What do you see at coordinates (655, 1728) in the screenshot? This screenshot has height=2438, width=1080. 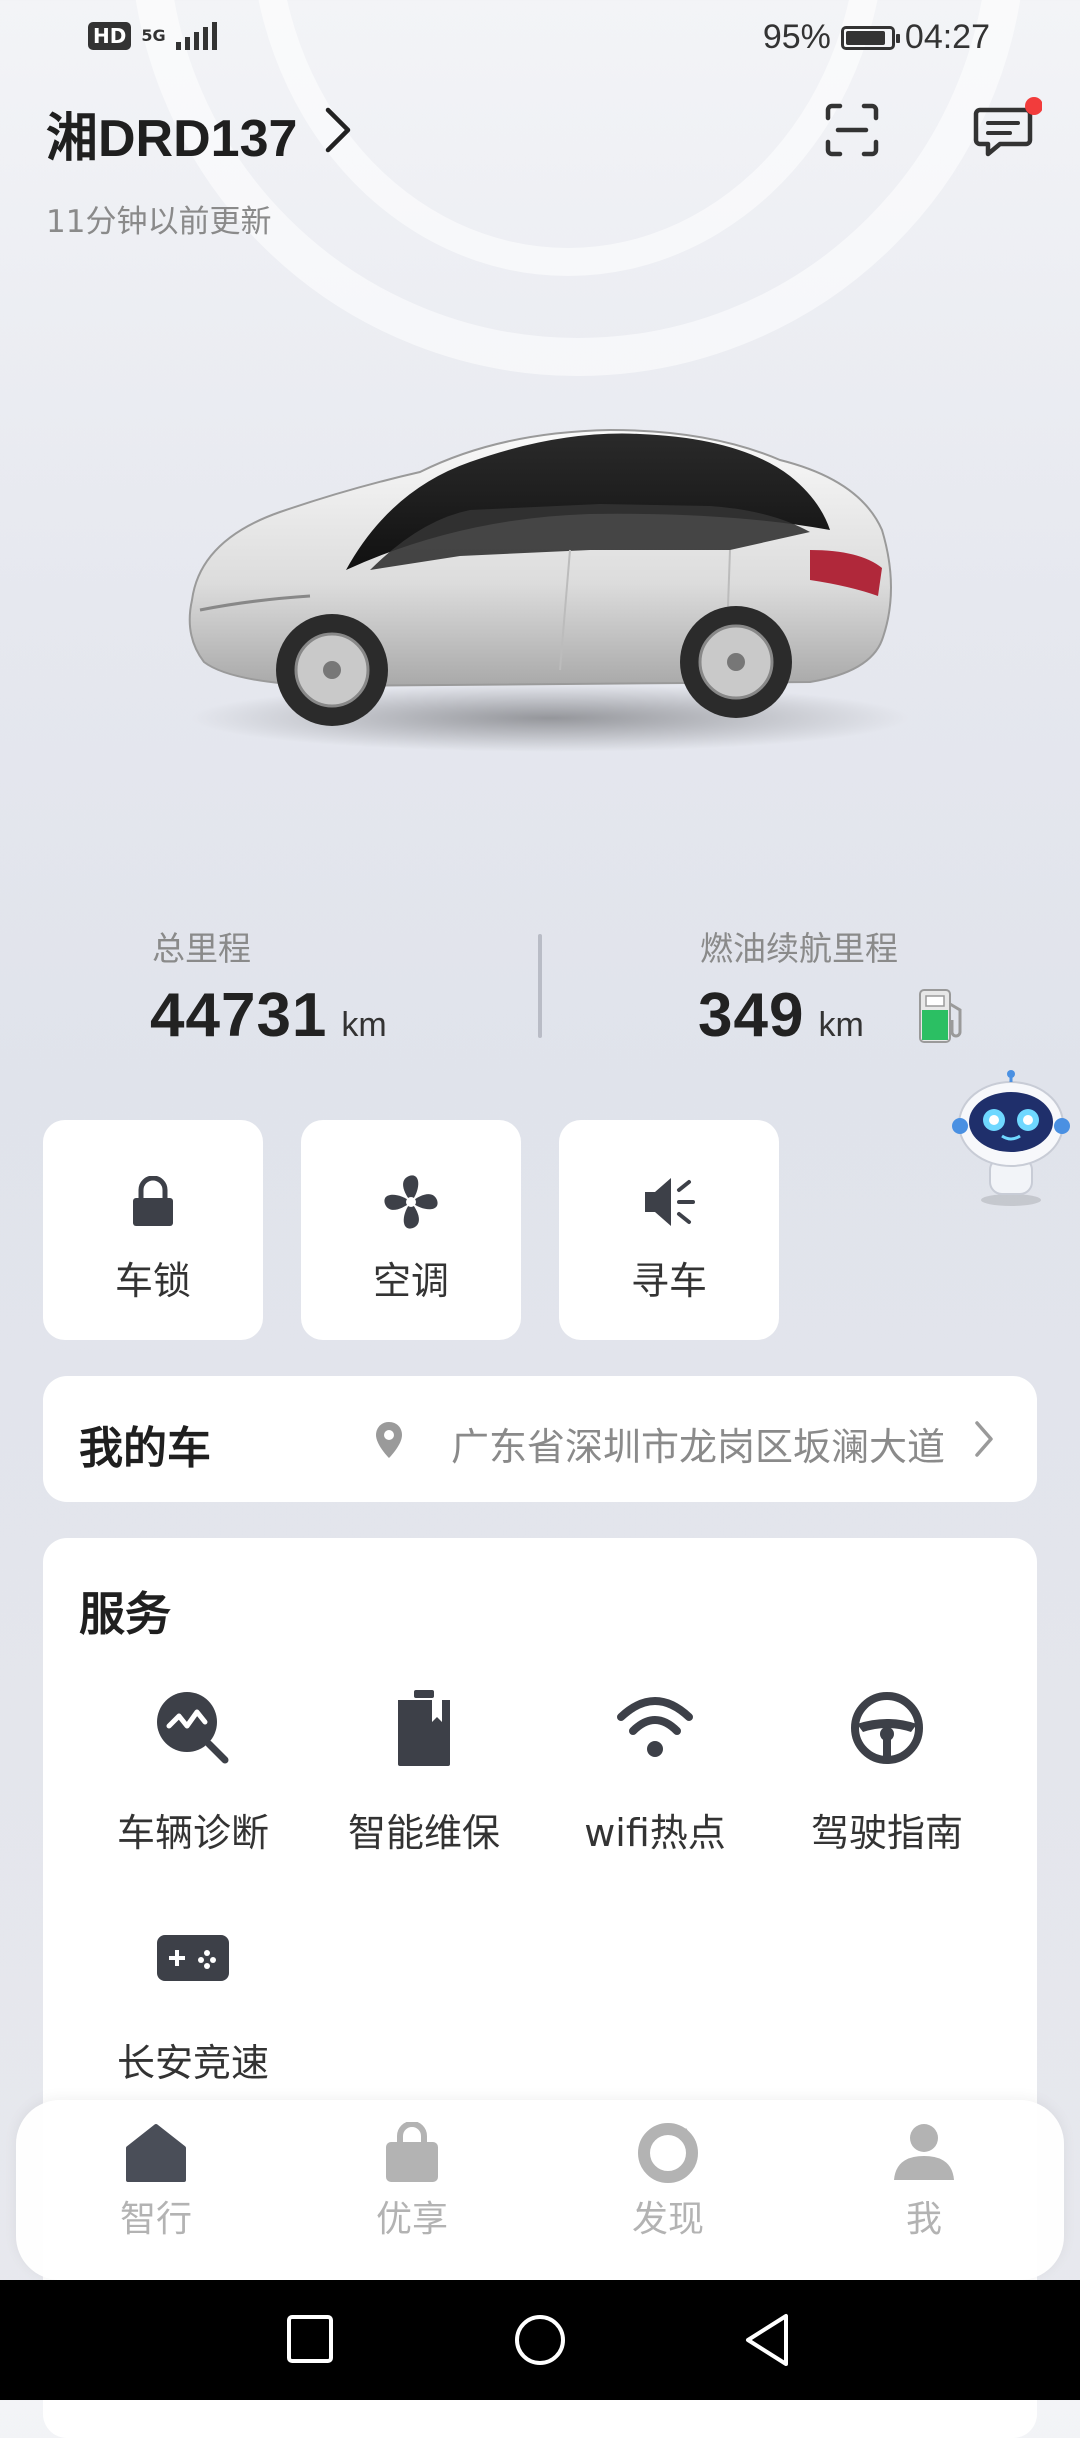 I see `wifi-icon` at bounding box center [655, 1728].